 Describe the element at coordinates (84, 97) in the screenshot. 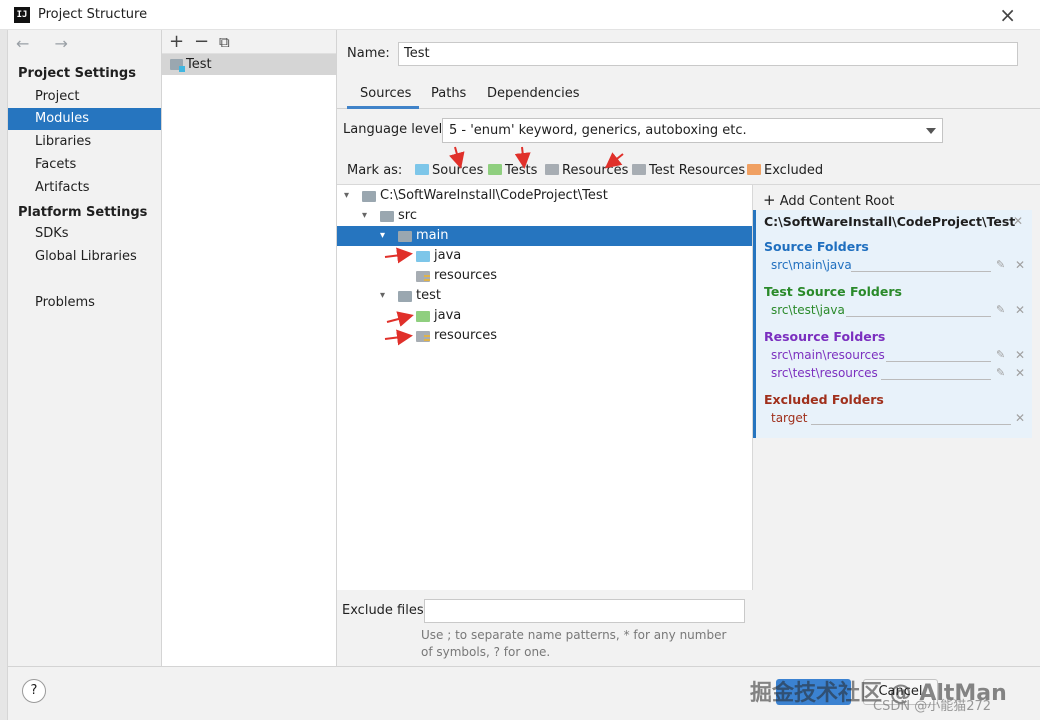

I see `nav-item-project: Project` at that location.